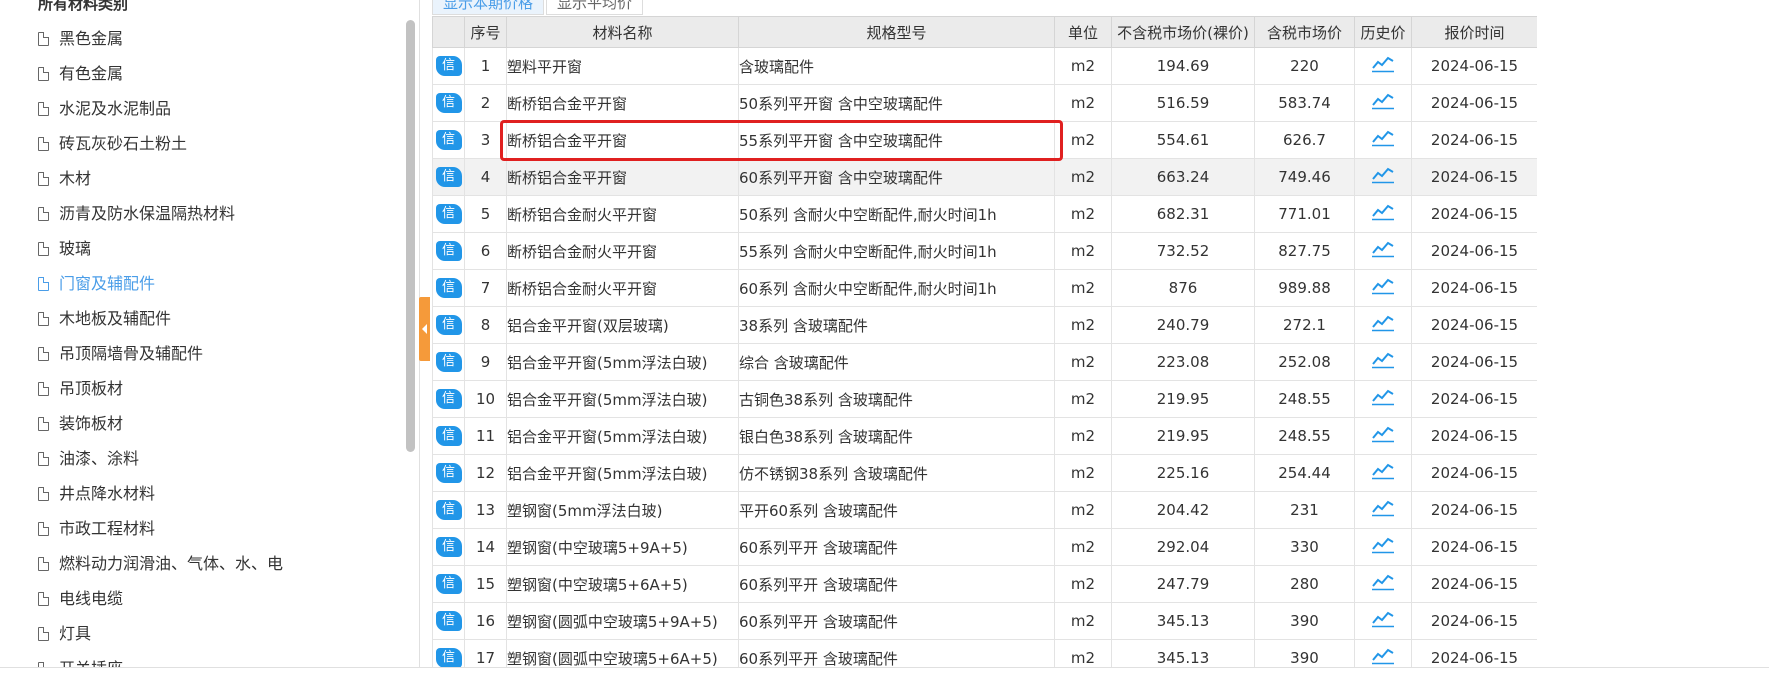 Image resolution: width=1769 pixels, height=681 pixels. I want to click on badge-cell: 信, so click(448, 436).